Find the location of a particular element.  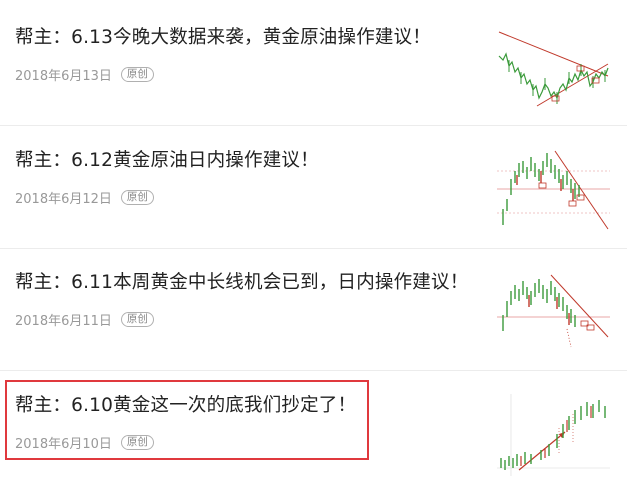

article-title: 帮主：6.12黄金原油日内操作建议！ is located at coordinates (167, 159).